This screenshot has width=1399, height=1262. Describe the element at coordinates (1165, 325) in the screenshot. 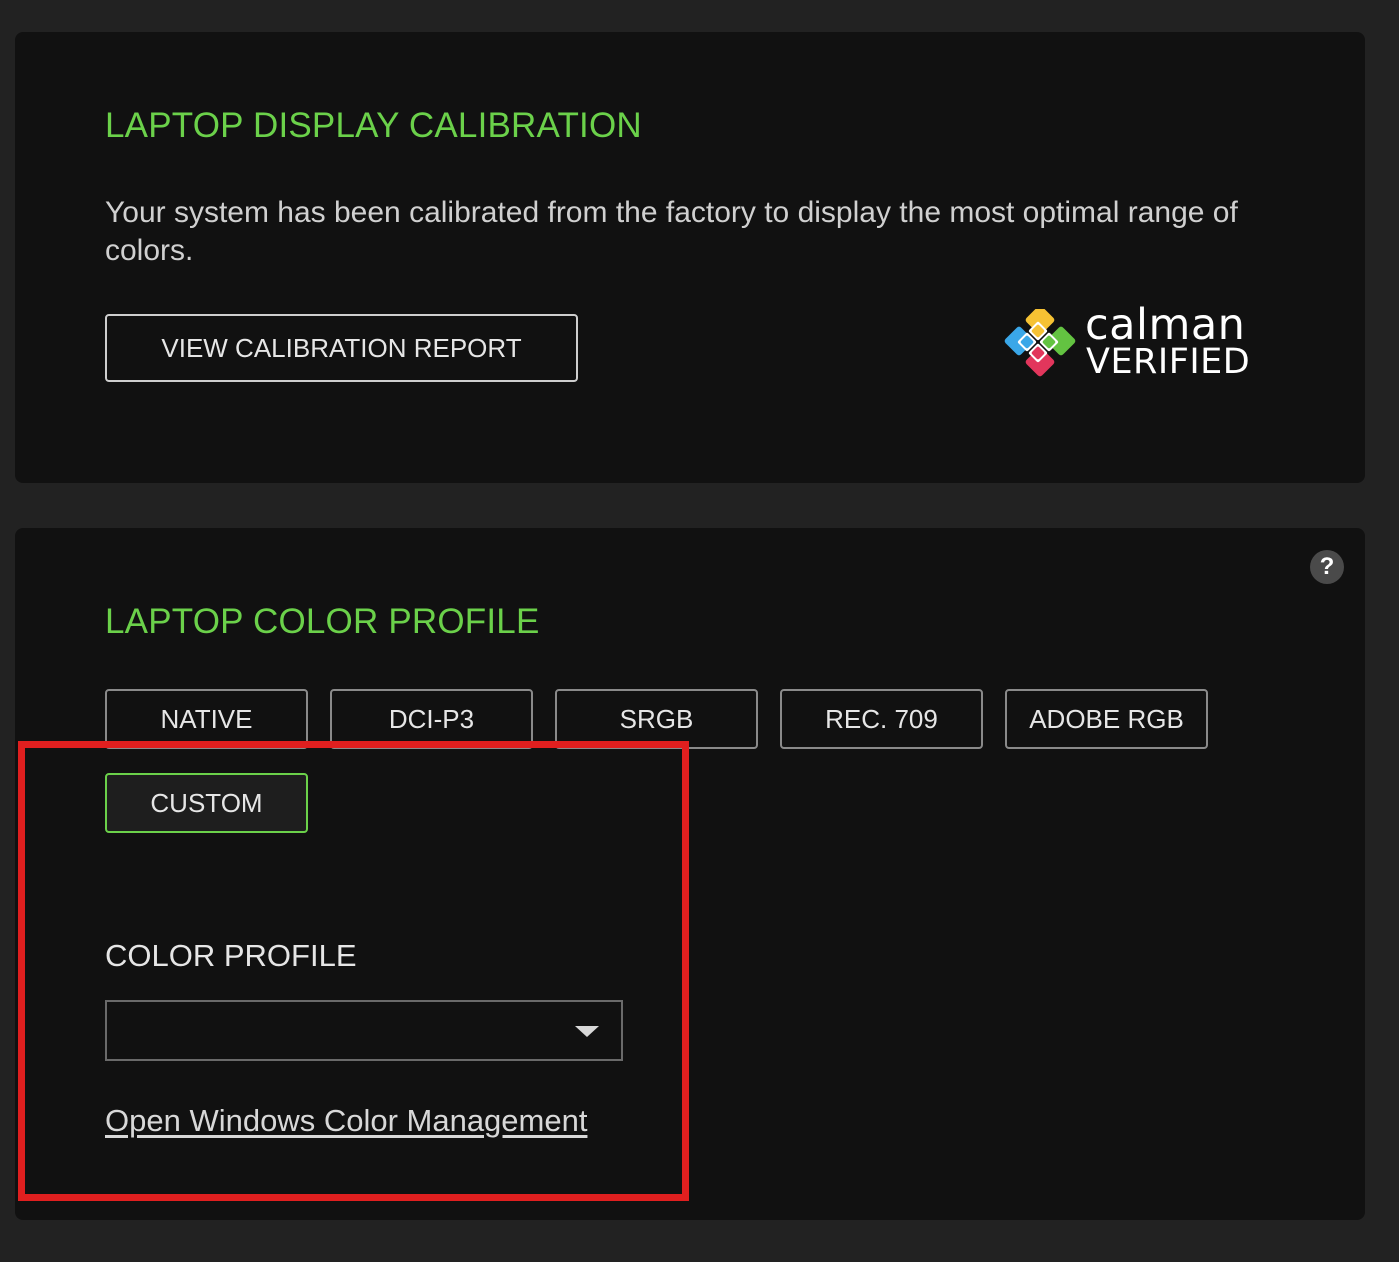

I see `calman-logo-word: calman` at that location.